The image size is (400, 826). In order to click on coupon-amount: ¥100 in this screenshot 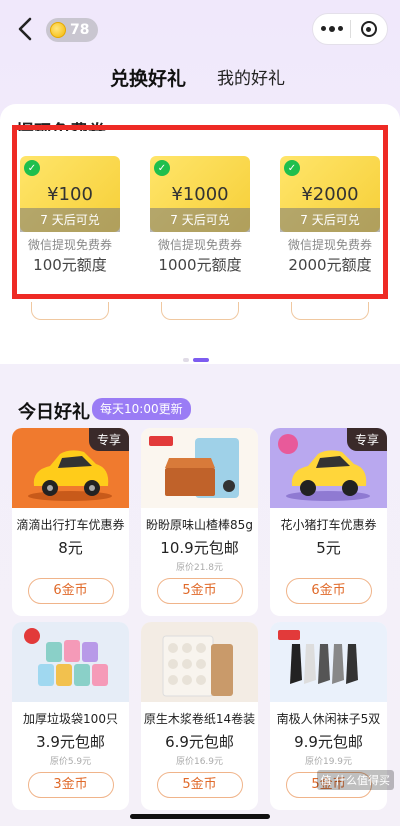, I will do `click(70, 194)`.